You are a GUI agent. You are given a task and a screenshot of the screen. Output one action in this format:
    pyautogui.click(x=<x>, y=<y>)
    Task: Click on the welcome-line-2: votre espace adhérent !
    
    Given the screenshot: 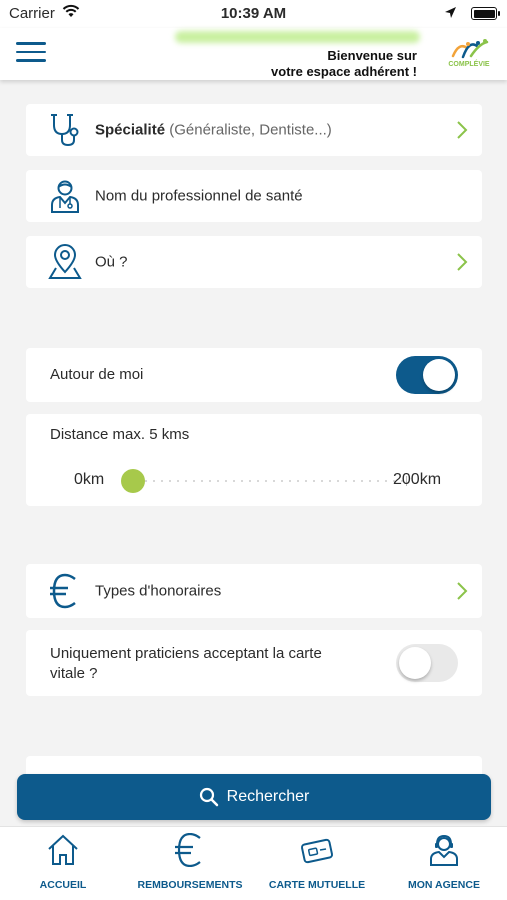 What is the action you would take?
    pyautogui.click(x=344, y=71)
    